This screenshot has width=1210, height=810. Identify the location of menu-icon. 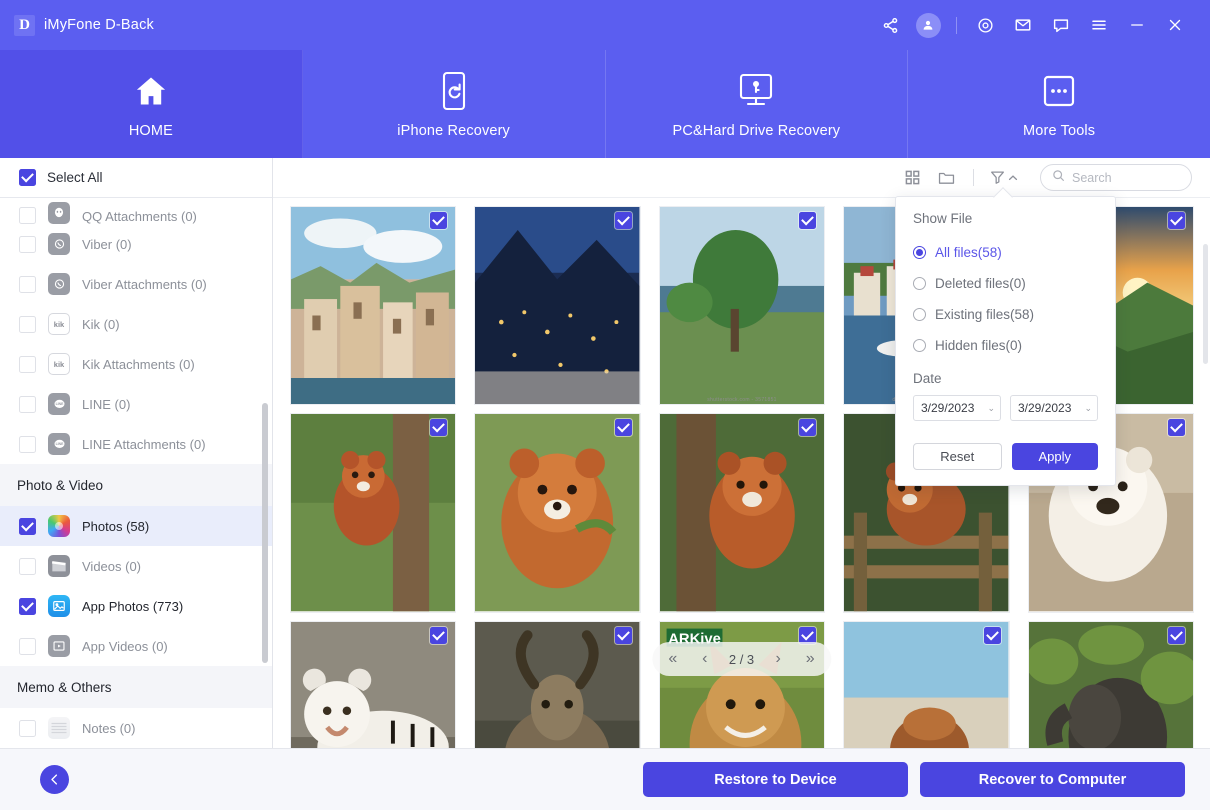
(1099, 25).